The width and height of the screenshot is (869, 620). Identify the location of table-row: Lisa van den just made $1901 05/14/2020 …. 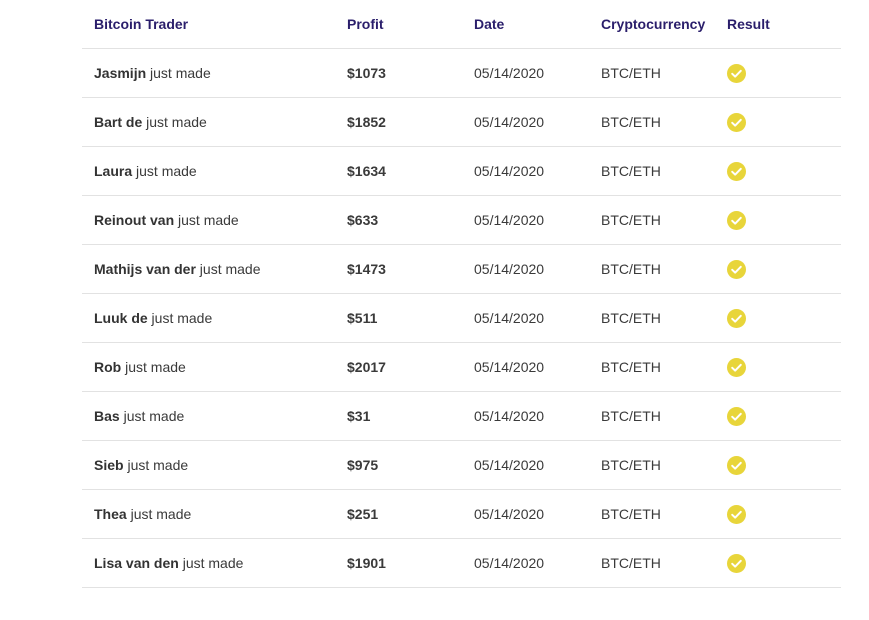
(461, 563).